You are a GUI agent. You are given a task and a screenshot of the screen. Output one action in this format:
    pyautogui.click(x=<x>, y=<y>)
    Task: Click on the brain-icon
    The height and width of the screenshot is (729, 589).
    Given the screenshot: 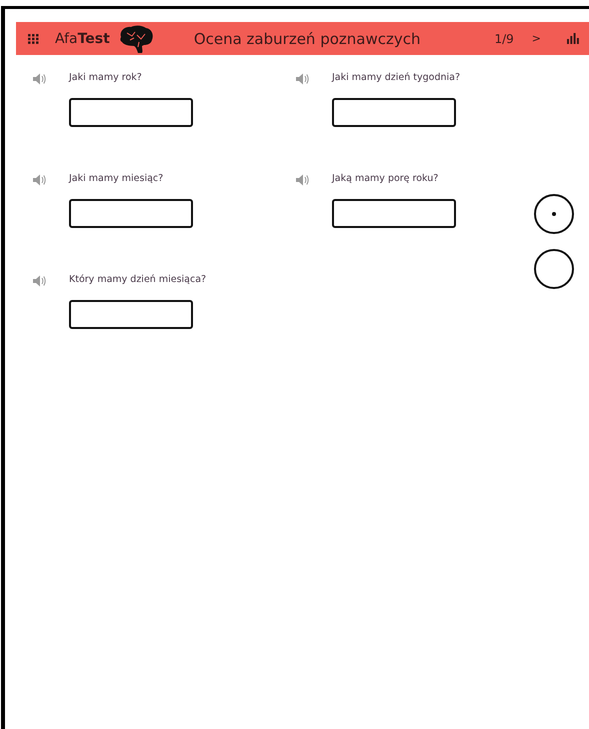 What is the action you would take?
    pyautogui.click(x=136, y=38)
    